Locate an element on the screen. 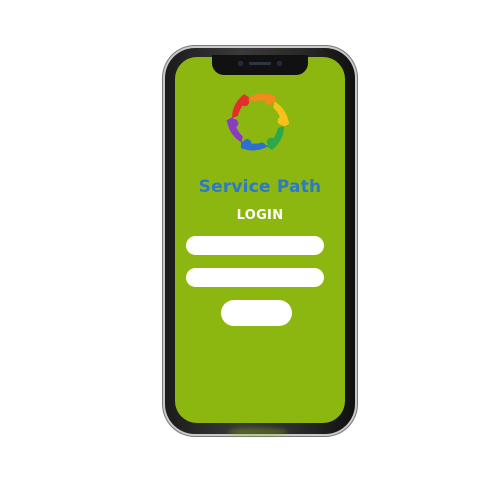  phone-notch is located at coordinates (260, 65).